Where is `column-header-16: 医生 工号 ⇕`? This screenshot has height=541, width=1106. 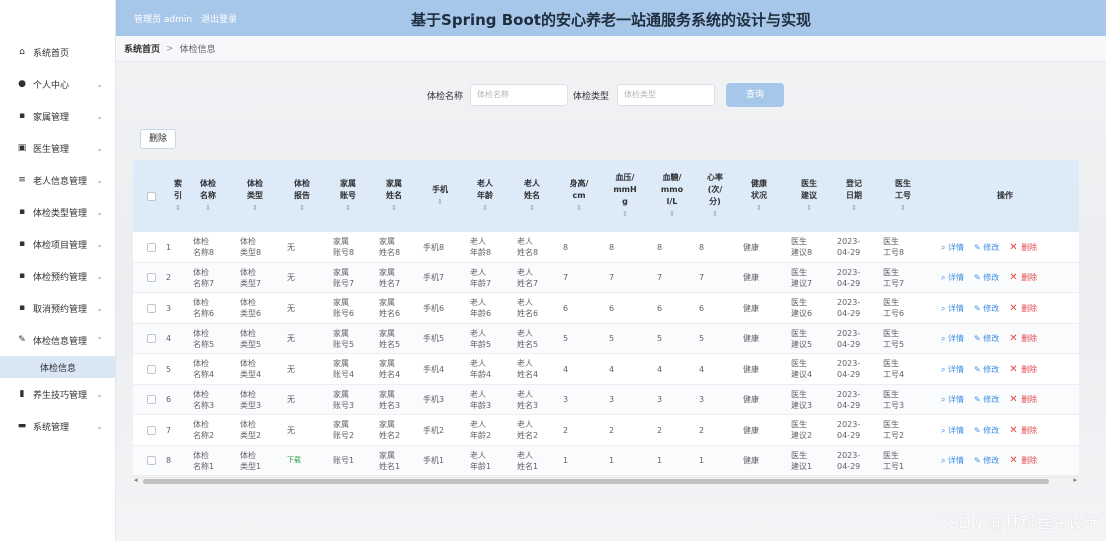
column-header-16: 医生 工号 ⇕ is located at coordinates (903, 196).